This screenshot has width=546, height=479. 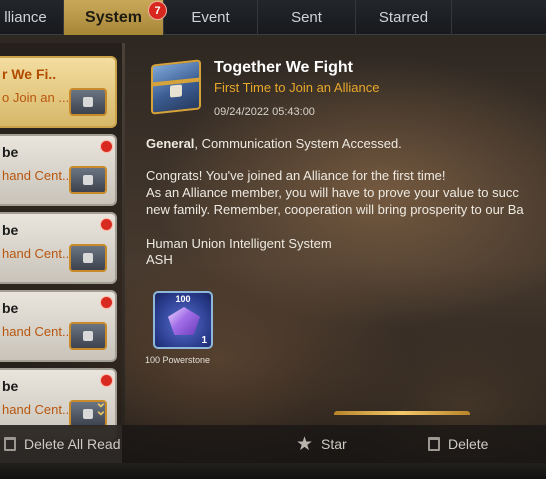 I want to click on tab-label: lliance, so click(x=25, y=17).